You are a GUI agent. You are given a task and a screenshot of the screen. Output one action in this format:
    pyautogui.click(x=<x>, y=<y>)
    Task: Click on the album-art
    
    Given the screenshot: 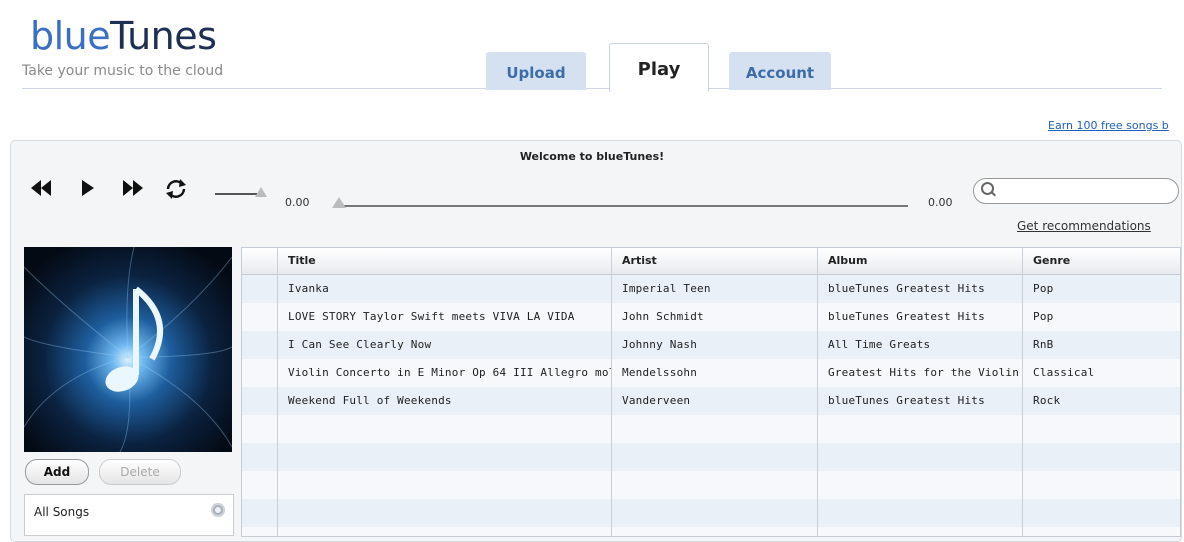 What is the action you would take?
    pyautogui.click(x=128, y=349)
    